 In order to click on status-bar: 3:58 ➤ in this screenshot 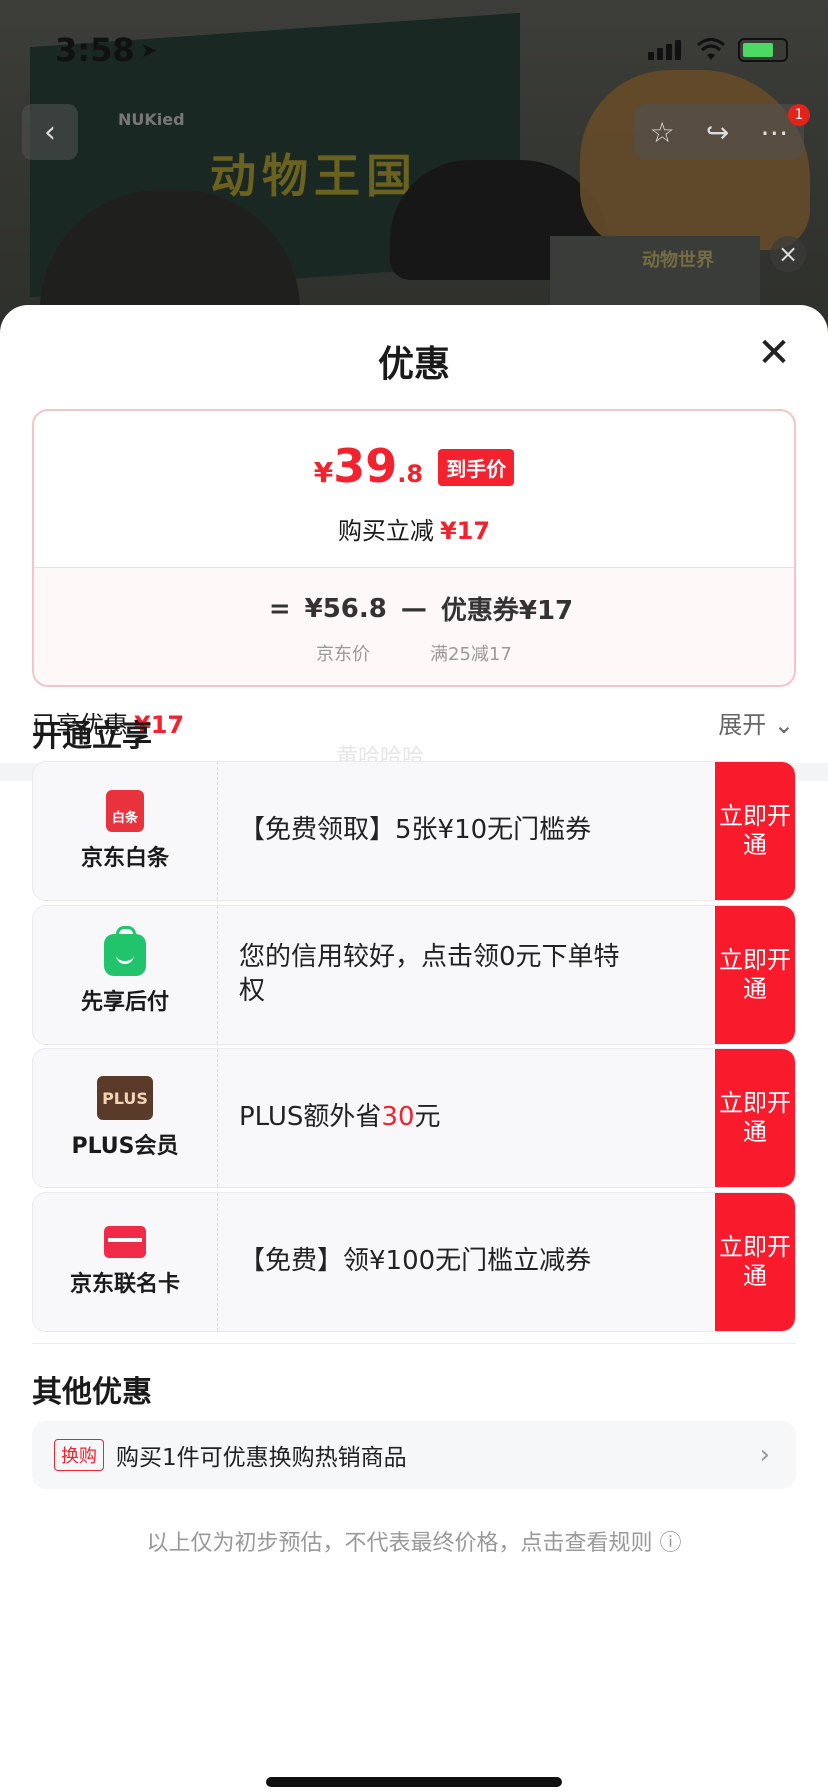, I will do `click(421, 50)`.